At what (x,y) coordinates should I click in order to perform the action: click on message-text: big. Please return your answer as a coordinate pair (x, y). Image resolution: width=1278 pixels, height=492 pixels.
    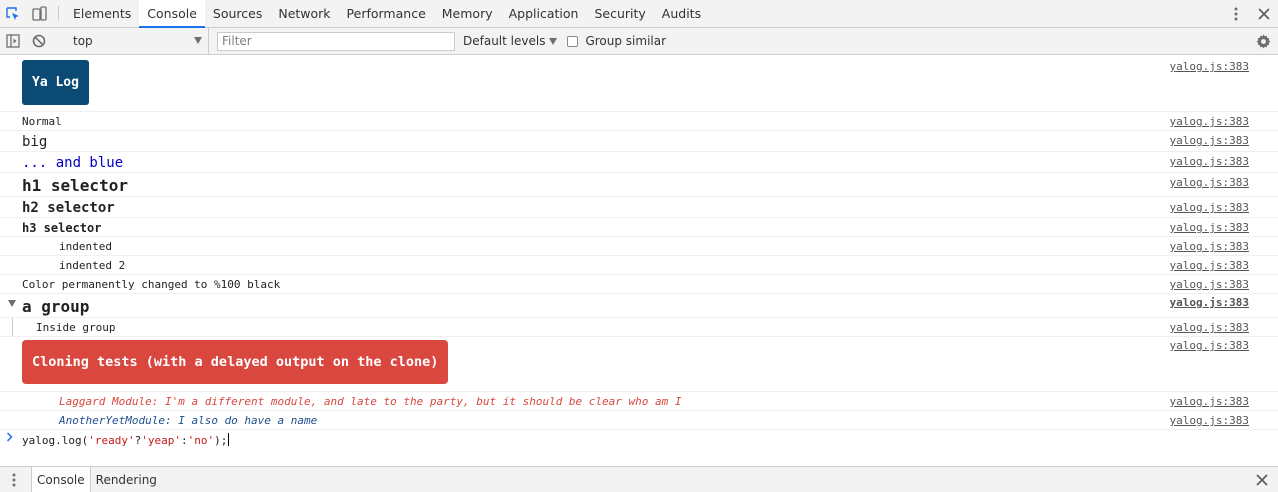
    Looking at the image, I should click on (35, 142).